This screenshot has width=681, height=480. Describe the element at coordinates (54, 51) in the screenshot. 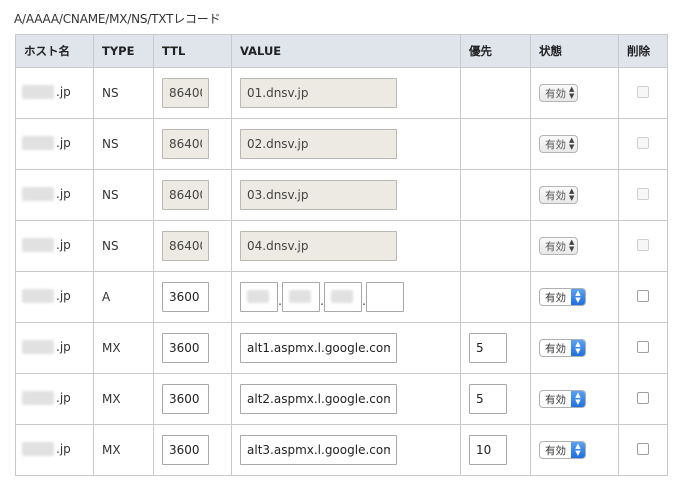

I see `column-header-host: ホスト名` at that location.